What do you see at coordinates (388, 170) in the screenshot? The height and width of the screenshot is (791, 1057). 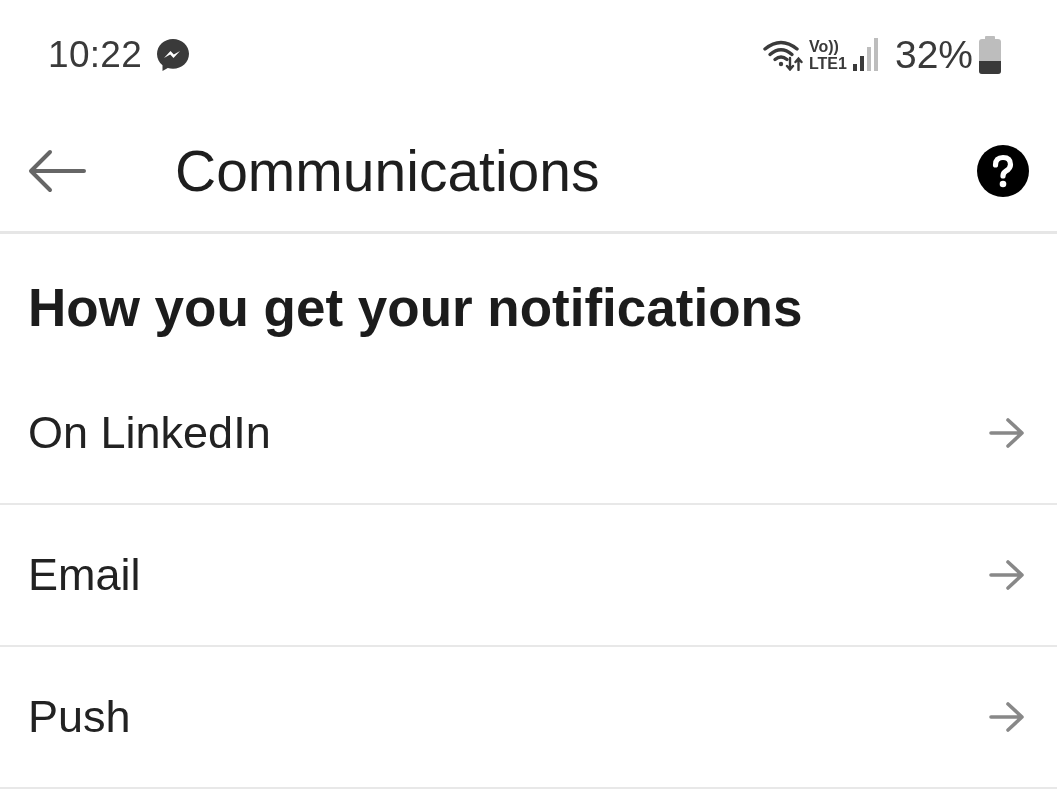 I see `page-title: Communications` at bounding box center [388, 170].